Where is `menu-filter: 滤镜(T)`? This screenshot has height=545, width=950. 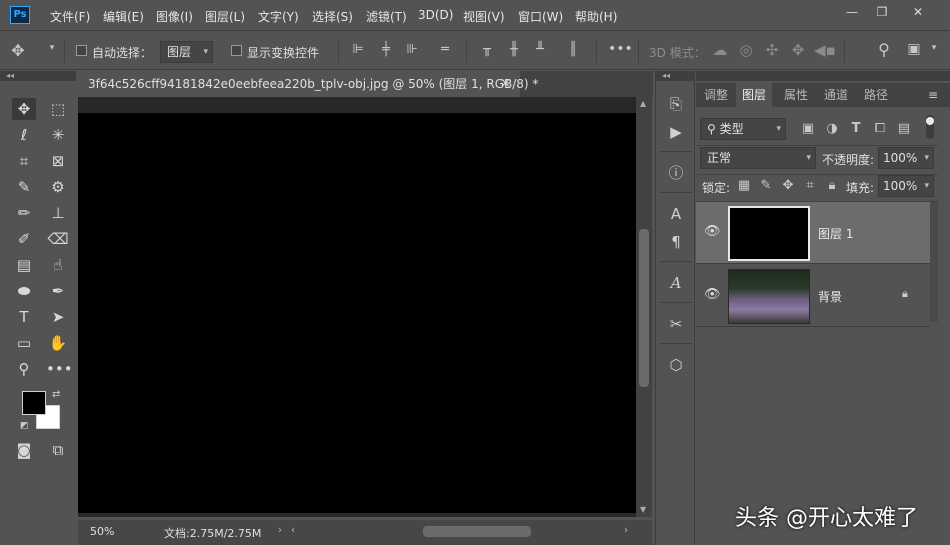
menu-filter: 滤镜(T) is located at coordinates (386, 16).